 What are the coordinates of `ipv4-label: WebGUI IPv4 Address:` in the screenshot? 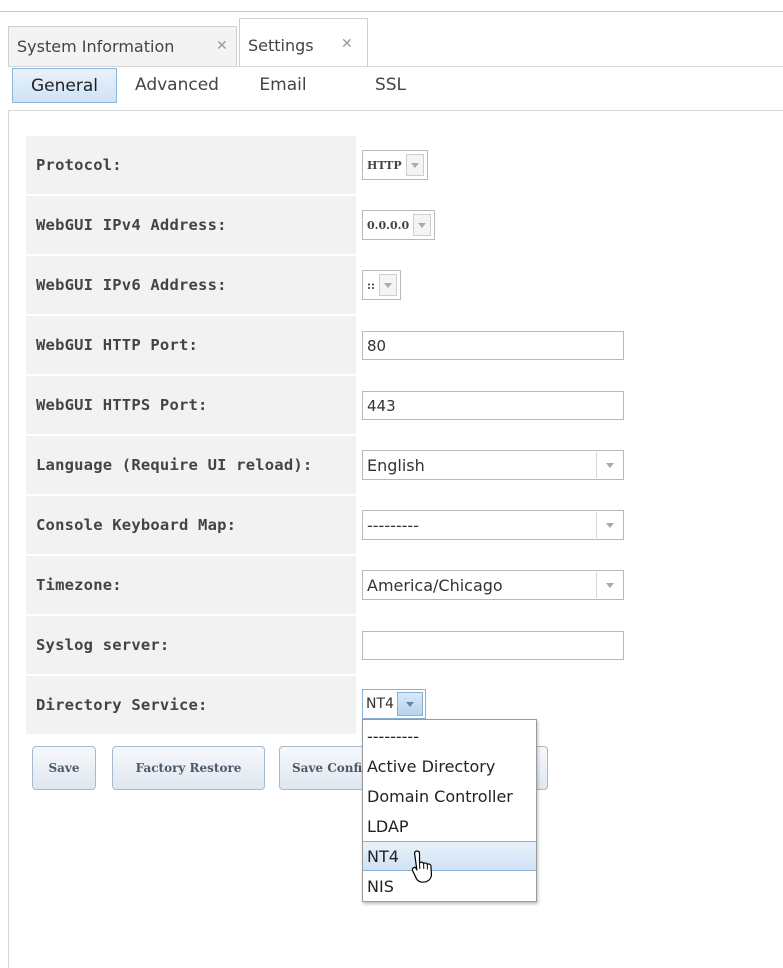 It's located at (191, 225).